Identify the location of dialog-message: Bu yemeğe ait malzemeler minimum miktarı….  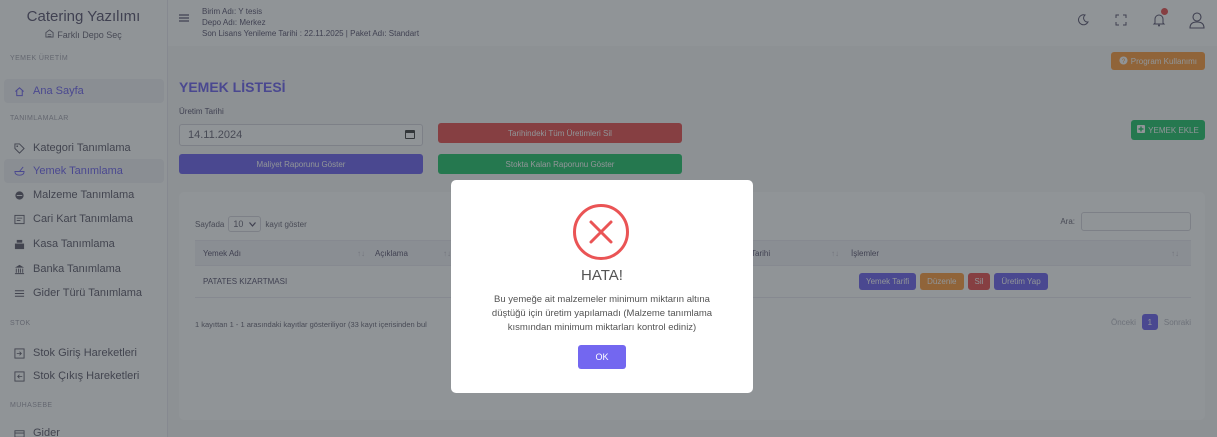
(602, 313).